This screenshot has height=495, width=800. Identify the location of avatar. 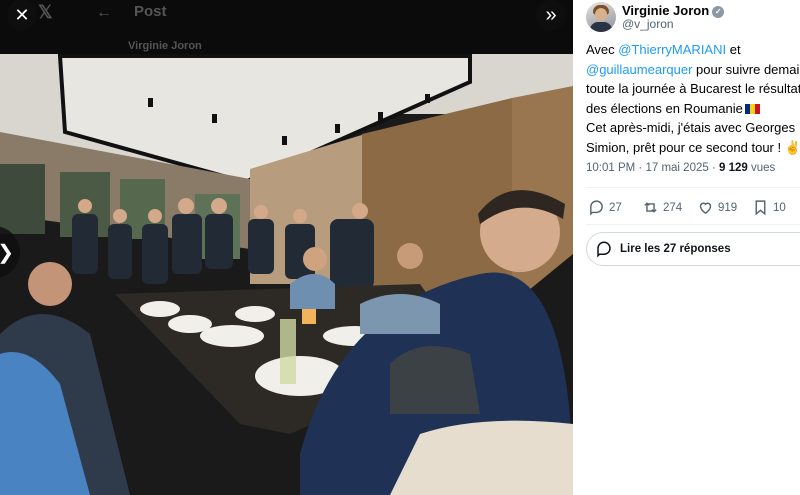
(601, 17).